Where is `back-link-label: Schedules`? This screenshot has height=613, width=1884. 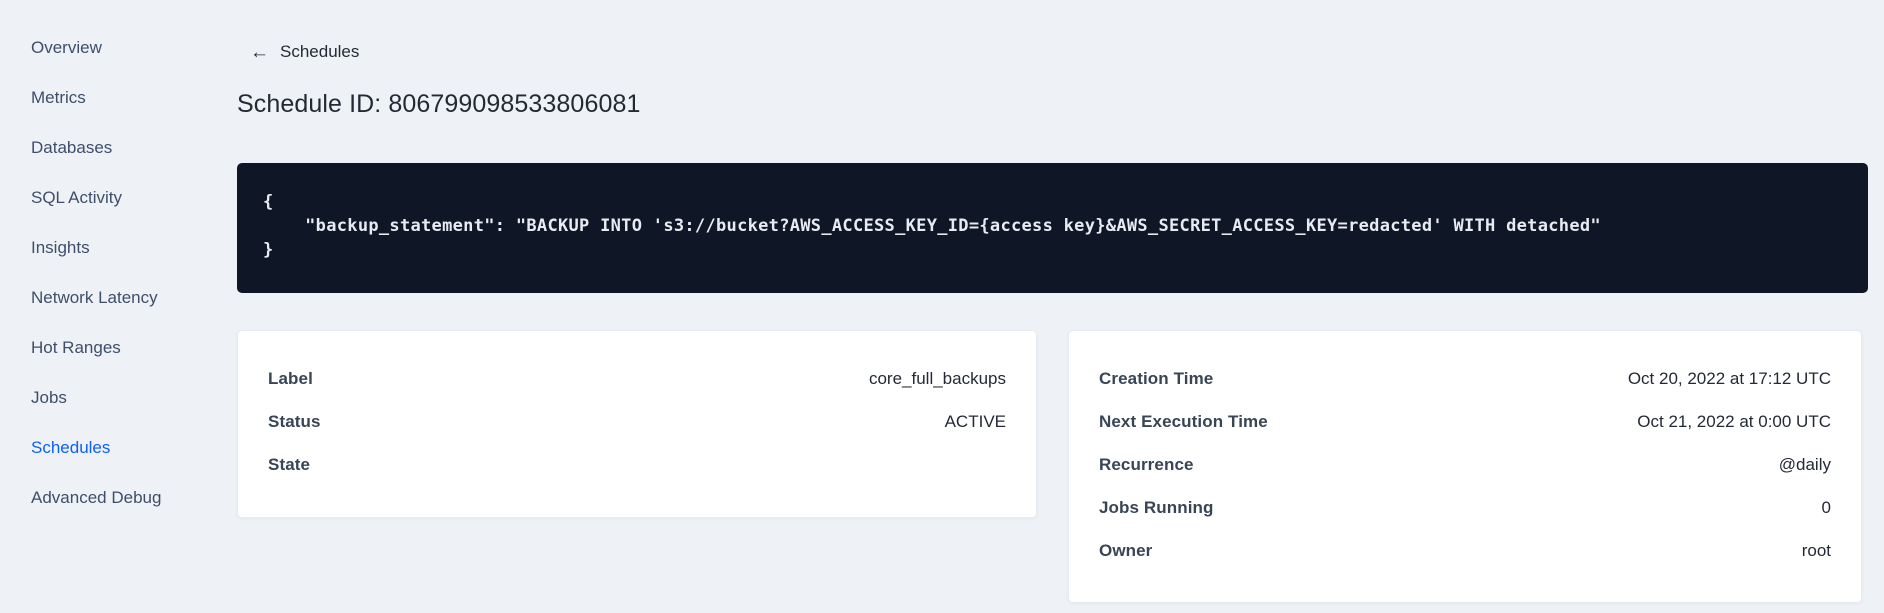
back-link-label: Schedules is located at coordinates (320, 51).